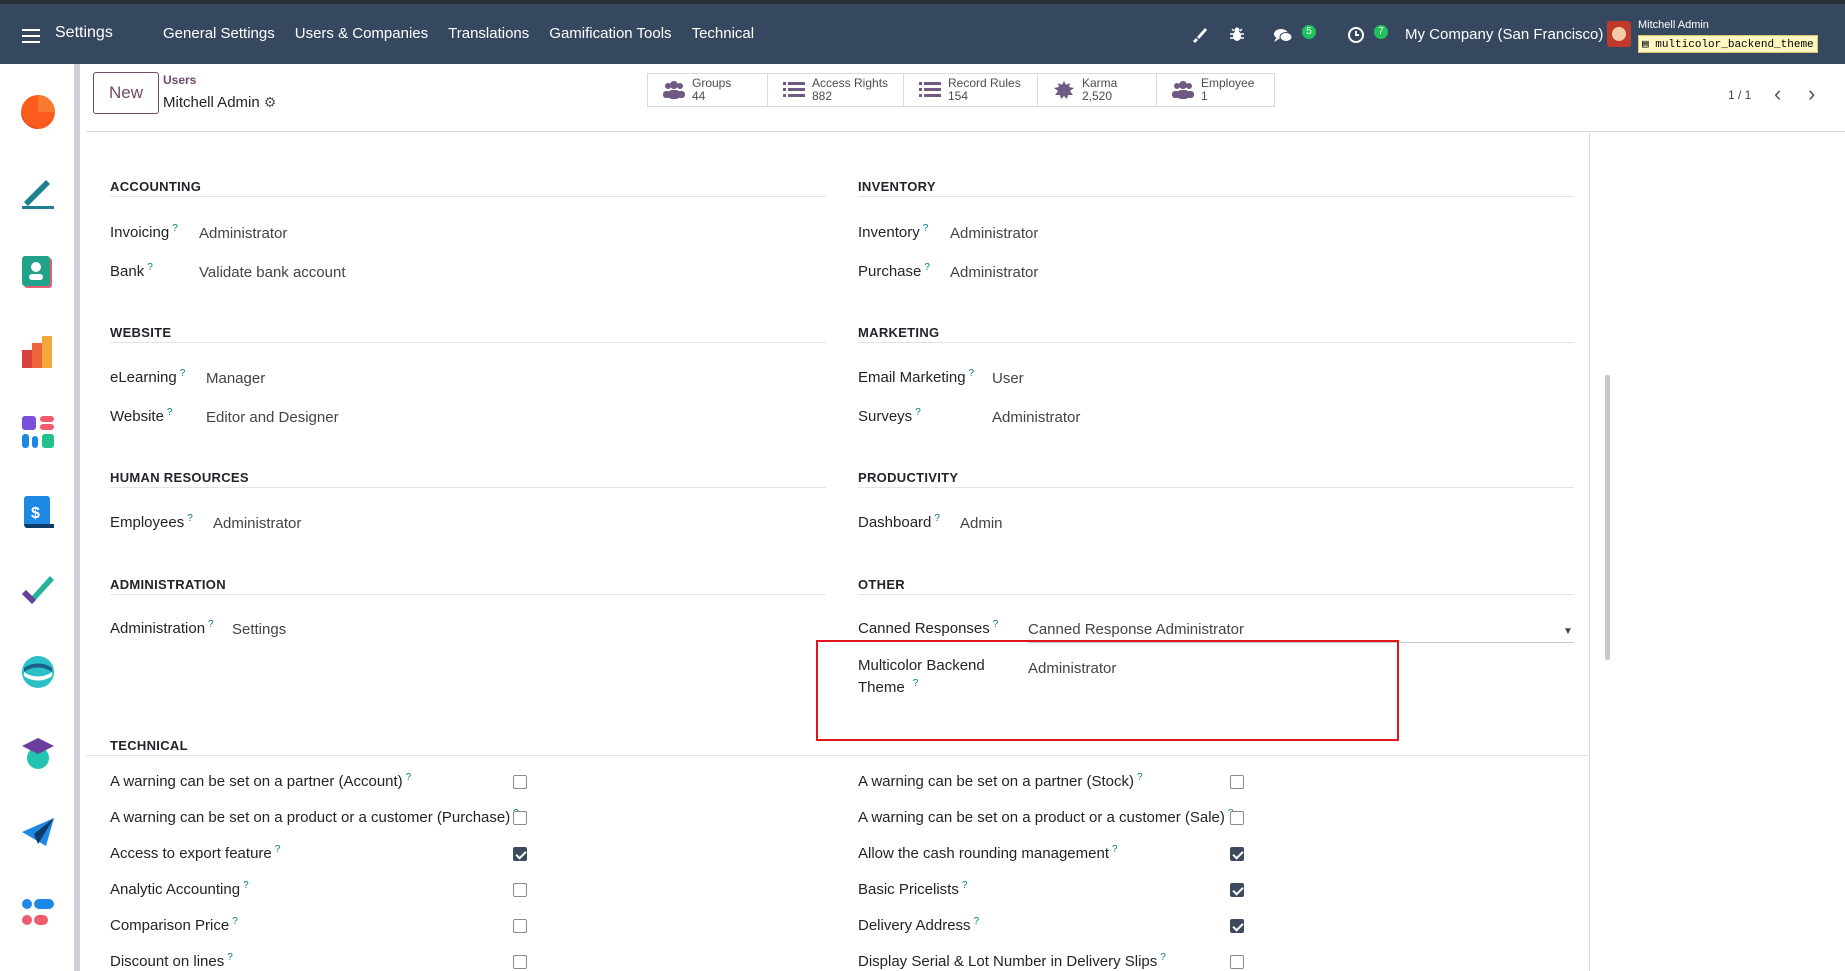 Image resolution: width=1845 pixels, height=971 pixels. Describe the element at coordinates (38, 352) in the screenshot. I see `reporting-app-icon` at that location.